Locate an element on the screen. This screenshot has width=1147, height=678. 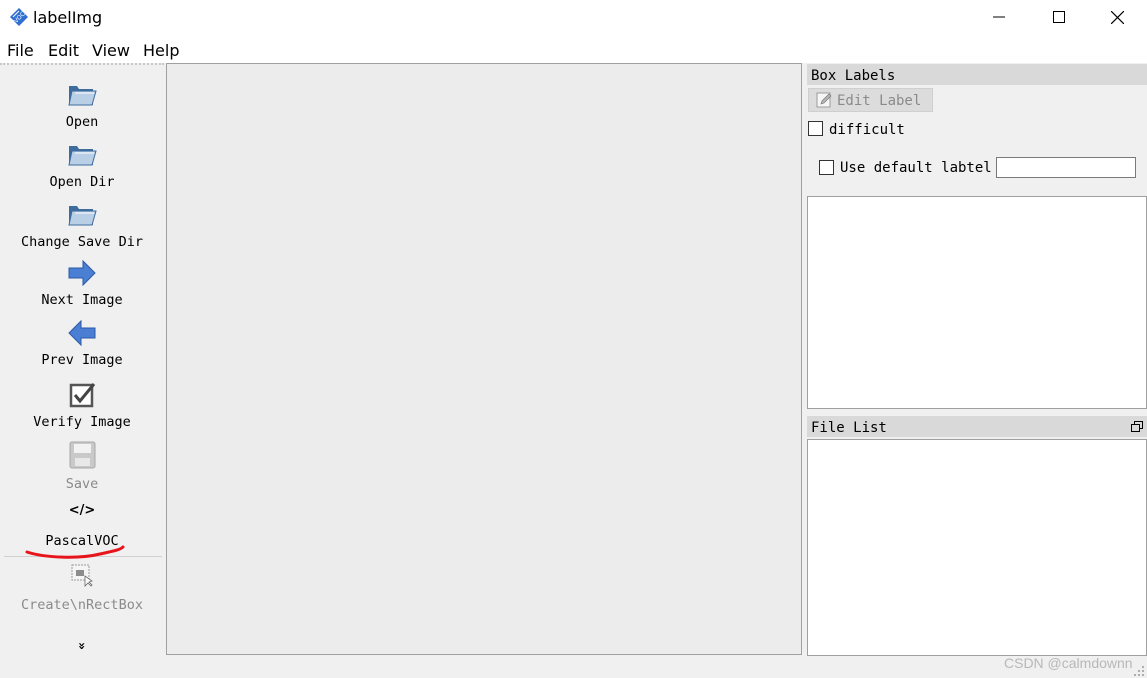
open-button: Open is located at coordinates (82, 105).